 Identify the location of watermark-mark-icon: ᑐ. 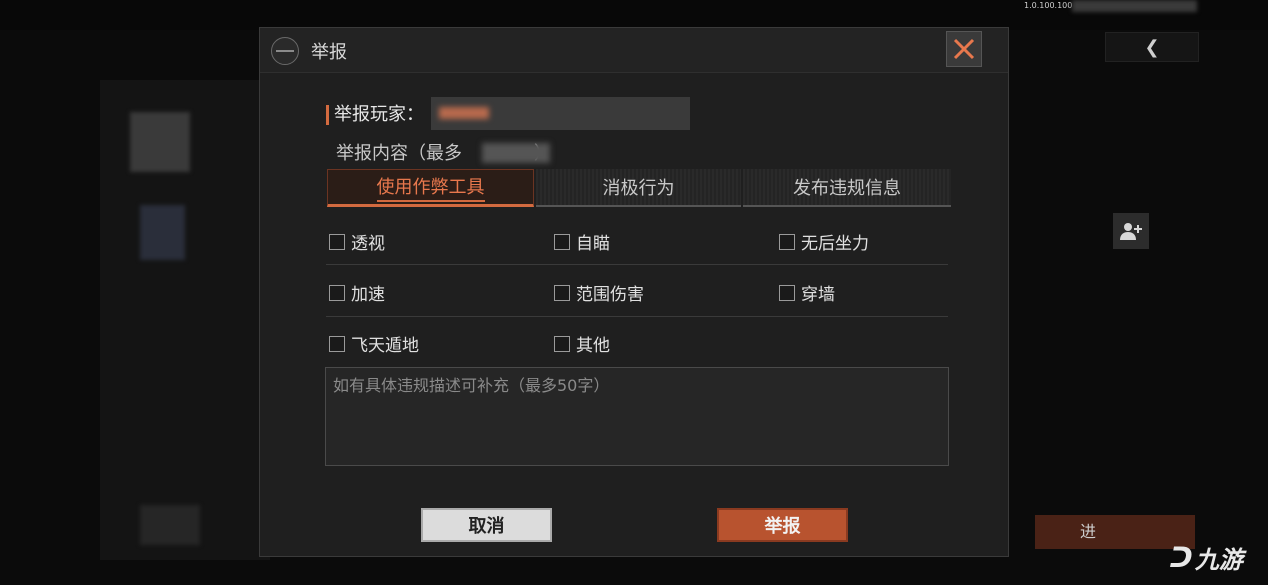
(1181, 557).